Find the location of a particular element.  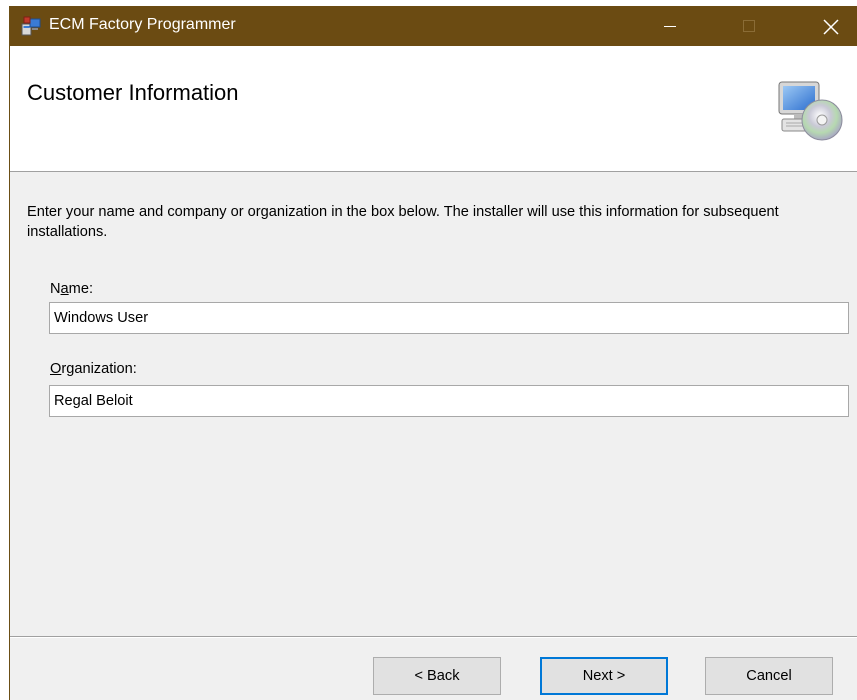

title-bar: ECM Factory Programmer is located at coordinates (433, 26).